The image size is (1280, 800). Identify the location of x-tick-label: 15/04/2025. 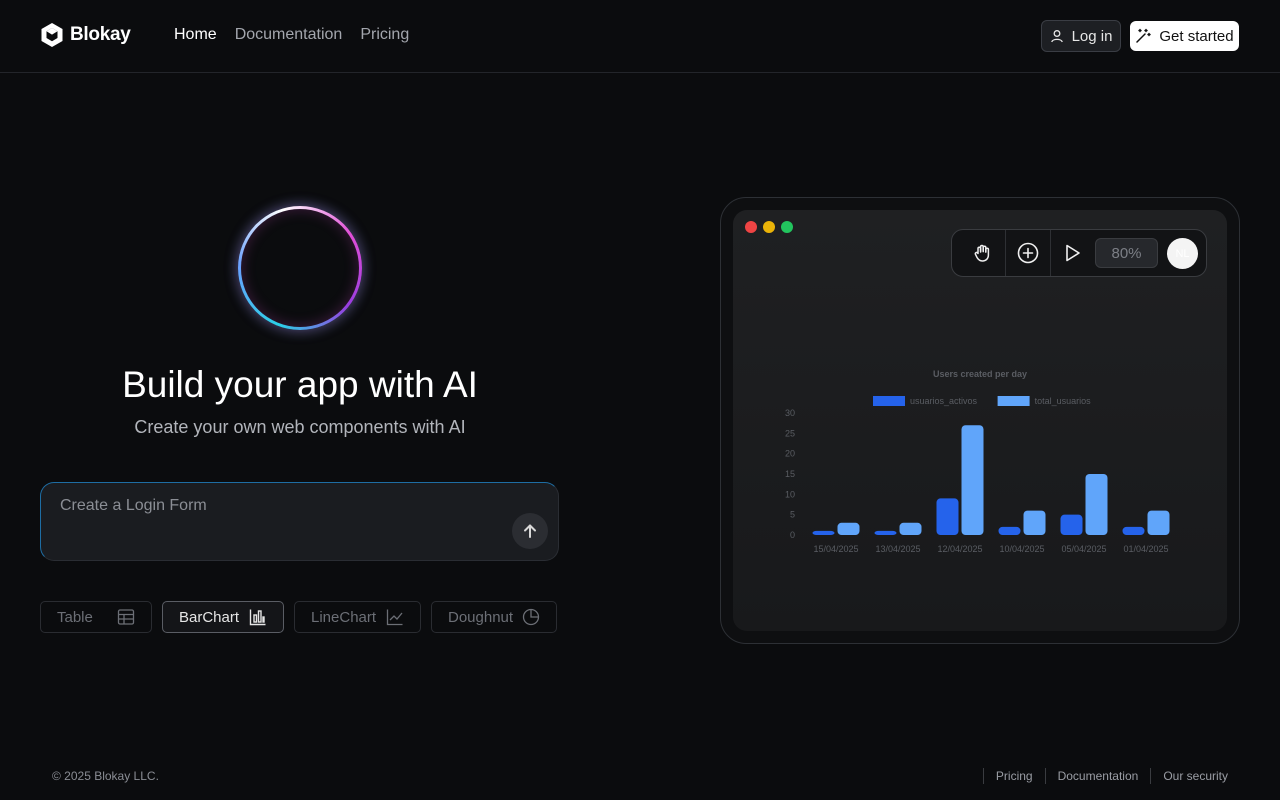
(835, 549).